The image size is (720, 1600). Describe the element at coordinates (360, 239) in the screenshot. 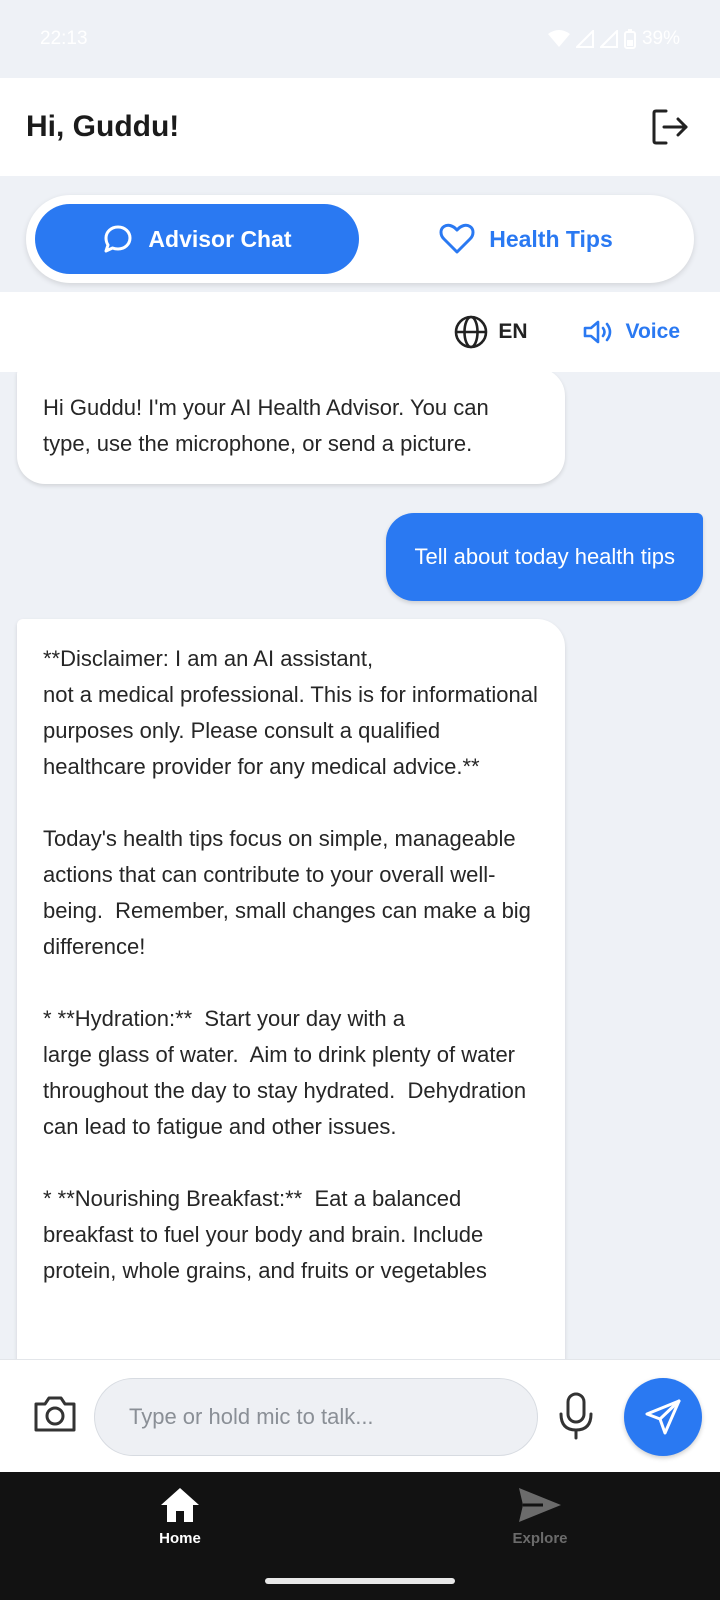

I see `tab-switcher: Advisor Chat Health Tips` at that location.